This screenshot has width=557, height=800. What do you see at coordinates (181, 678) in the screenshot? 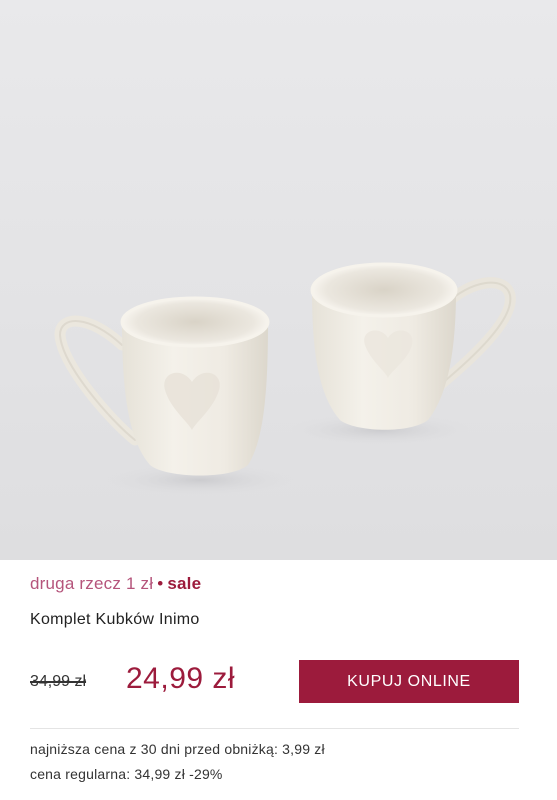
I see `current-price: 24,99 zł` at bounding box center [181, 678].